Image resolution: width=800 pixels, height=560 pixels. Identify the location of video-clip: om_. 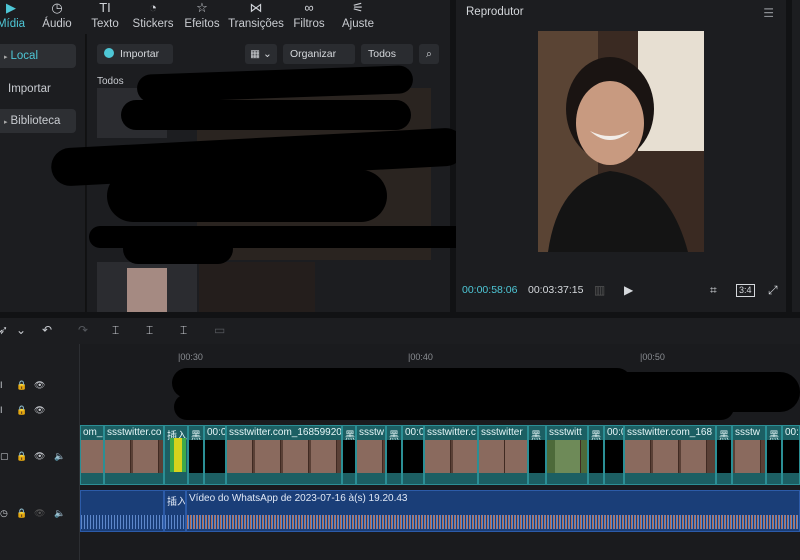
(92, 455).